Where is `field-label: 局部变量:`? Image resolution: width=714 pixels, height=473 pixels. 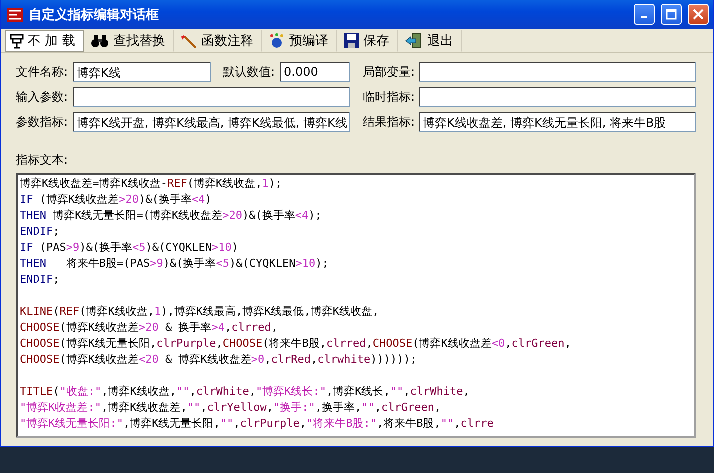 field-label: 局部变量: is located at coordinates (389, 72).